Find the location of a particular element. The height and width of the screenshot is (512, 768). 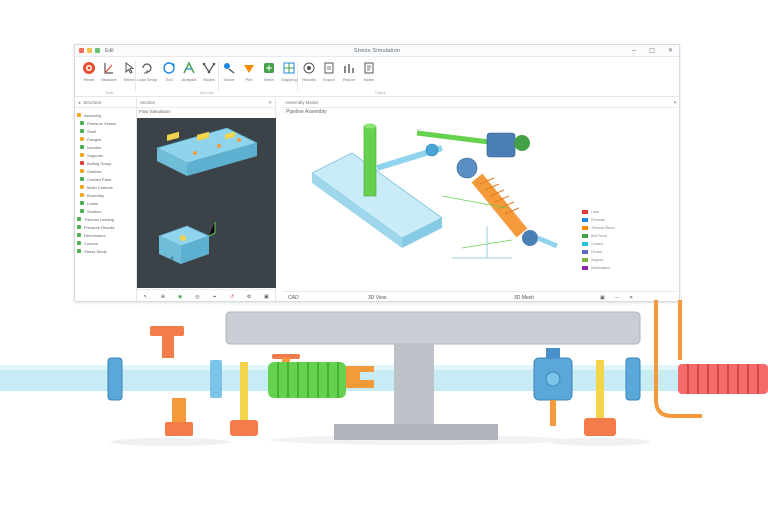

tree-item-label: Pressure Vessel is located at coordinates (101, 123).